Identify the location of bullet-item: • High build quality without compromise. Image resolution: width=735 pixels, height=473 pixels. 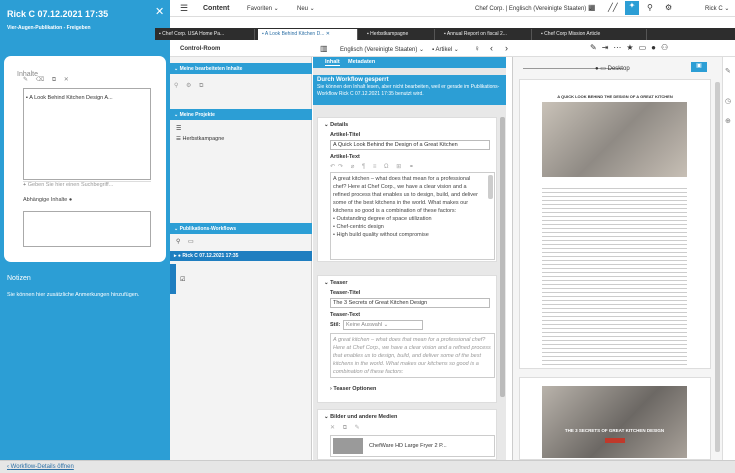
(381, 235).